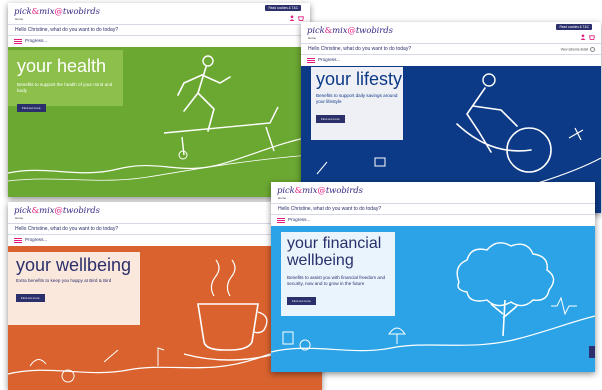 Image resolution: width=602 pixels, height=390 pixels. What do you see at coordinates (334, 252) in the screenshot?
I see `panel-title: your financial wellbeing` at bounding box center [334, 252].